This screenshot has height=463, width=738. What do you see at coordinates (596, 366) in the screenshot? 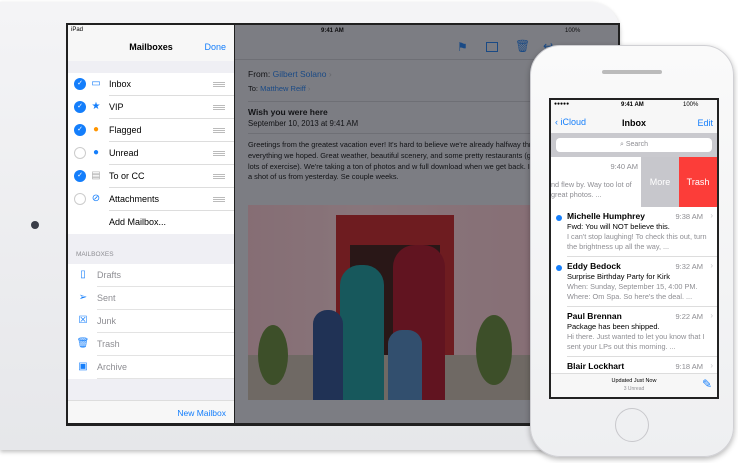
I see `message-sender: Blair Lockhart` at bounding box center [596, 366].